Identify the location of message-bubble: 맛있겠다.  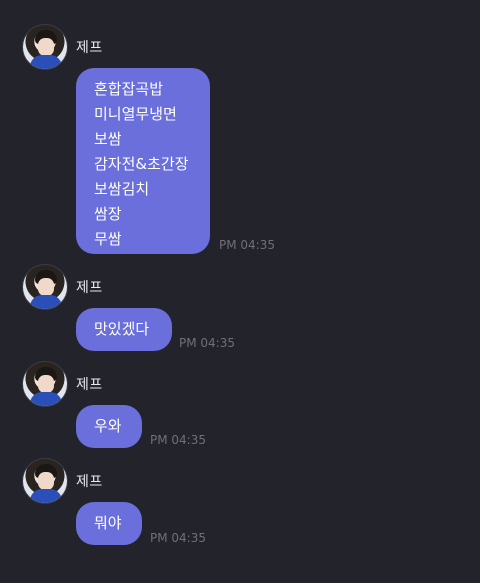
(124, 329).